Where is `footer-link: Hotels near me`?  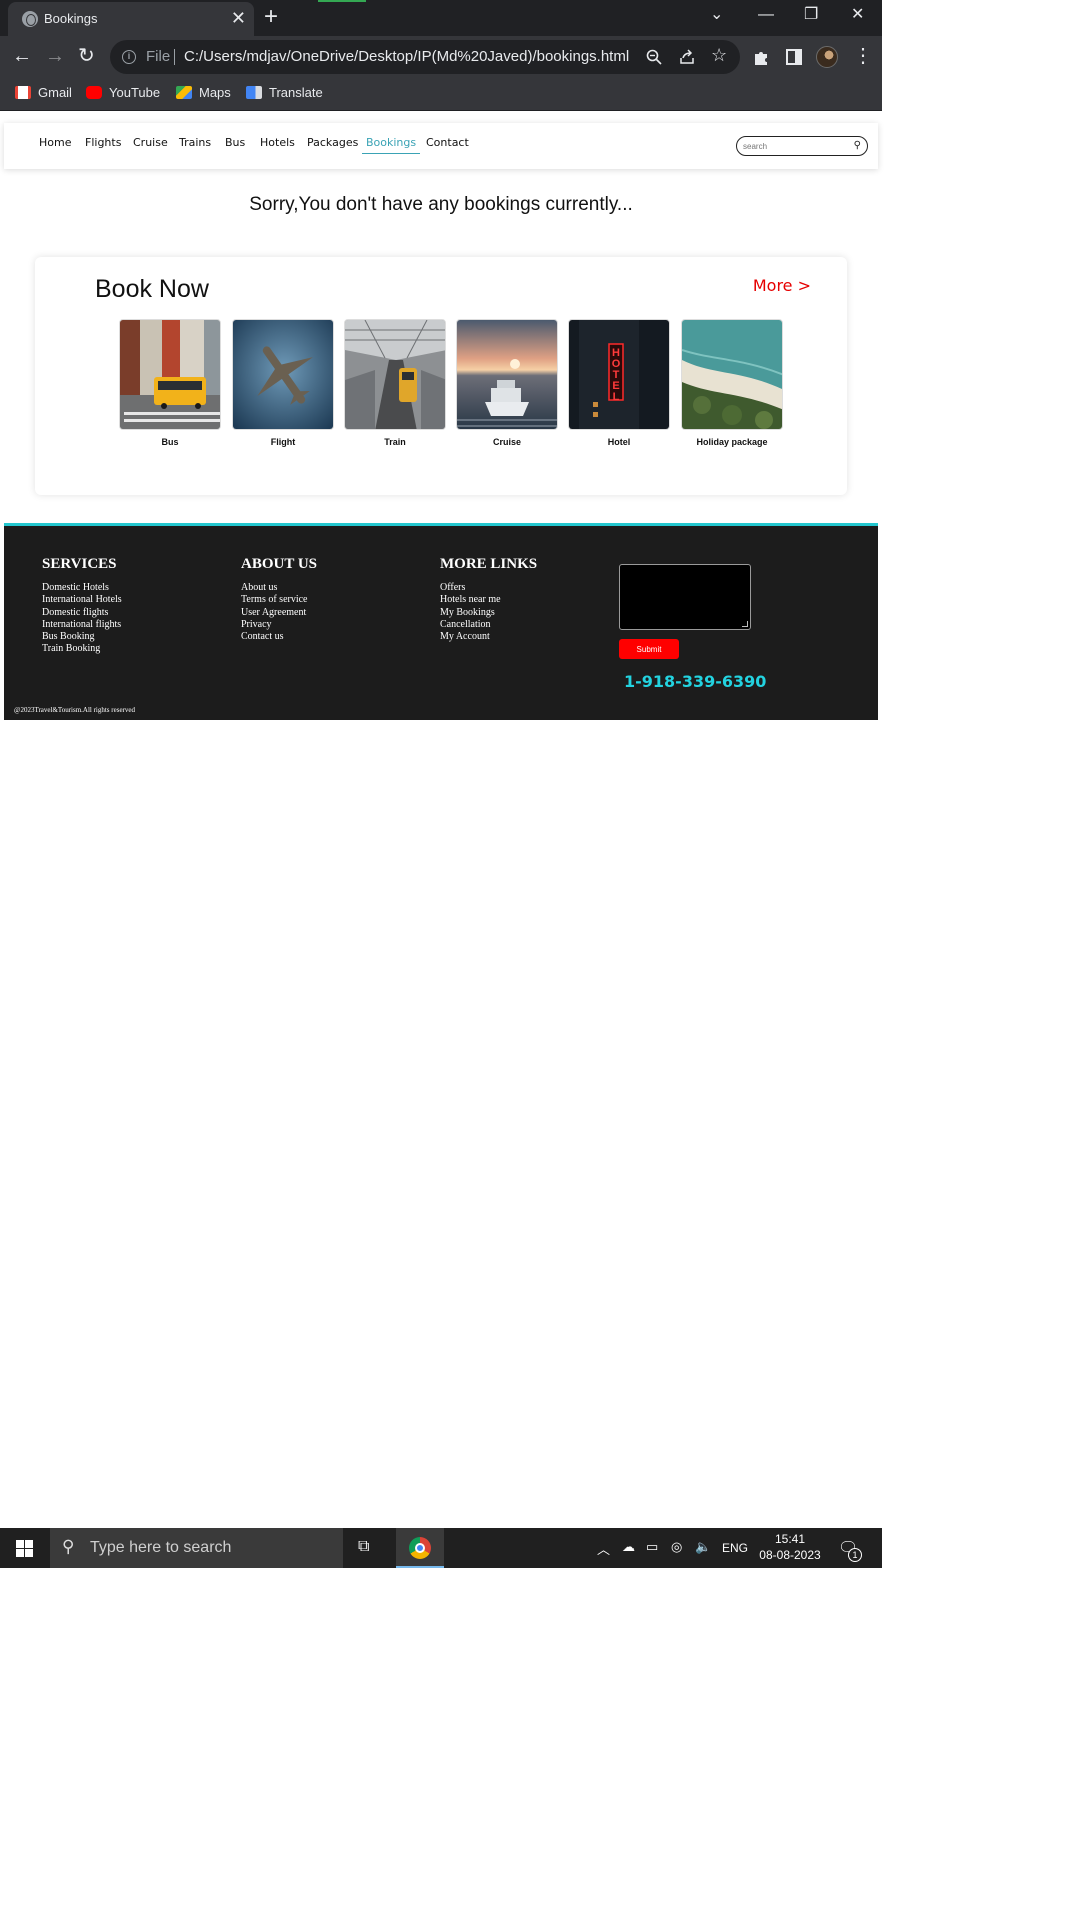 footer-link: Hotels near me is located at coordinates (488, 600).